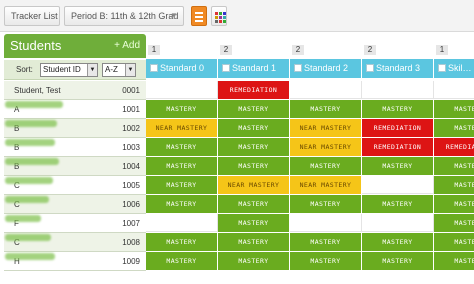 This screenshot has width=474, height=284. Describe the element at coordinates (226, 50) in the screenshot. I see `column-number: 2` at that location.